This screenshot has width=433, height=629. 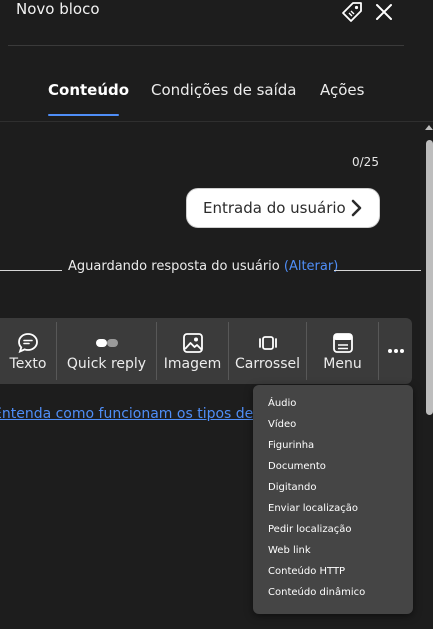 What do you see at coordinates (316, 592) in the screenshot?
I see `menu-item-conteudo-dinamico: Conteúdo dinâmico` at bounding box center [316, 592].